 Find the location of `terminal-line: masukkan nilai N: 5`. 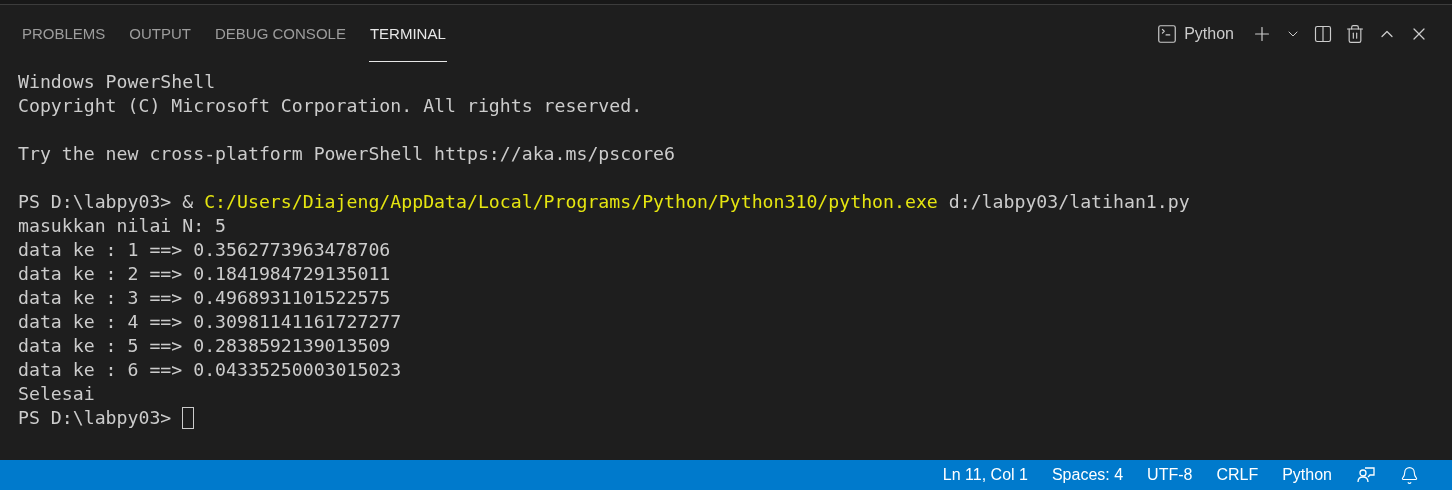

terminal-line: masukkan nilai N: 5 is located at coordinates (122, 226).